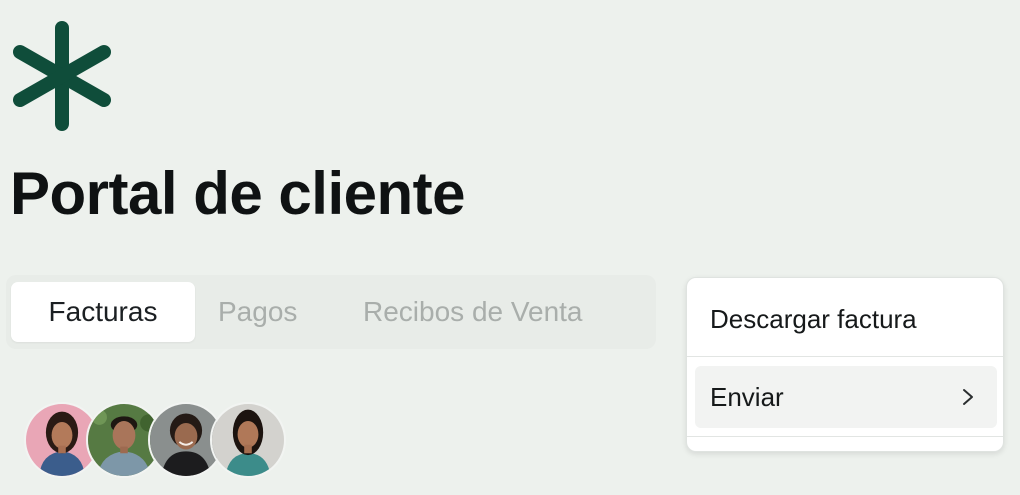 The image size is (1020, 495). I want to click on page-title: Portal de cliente, so click(237, 193).